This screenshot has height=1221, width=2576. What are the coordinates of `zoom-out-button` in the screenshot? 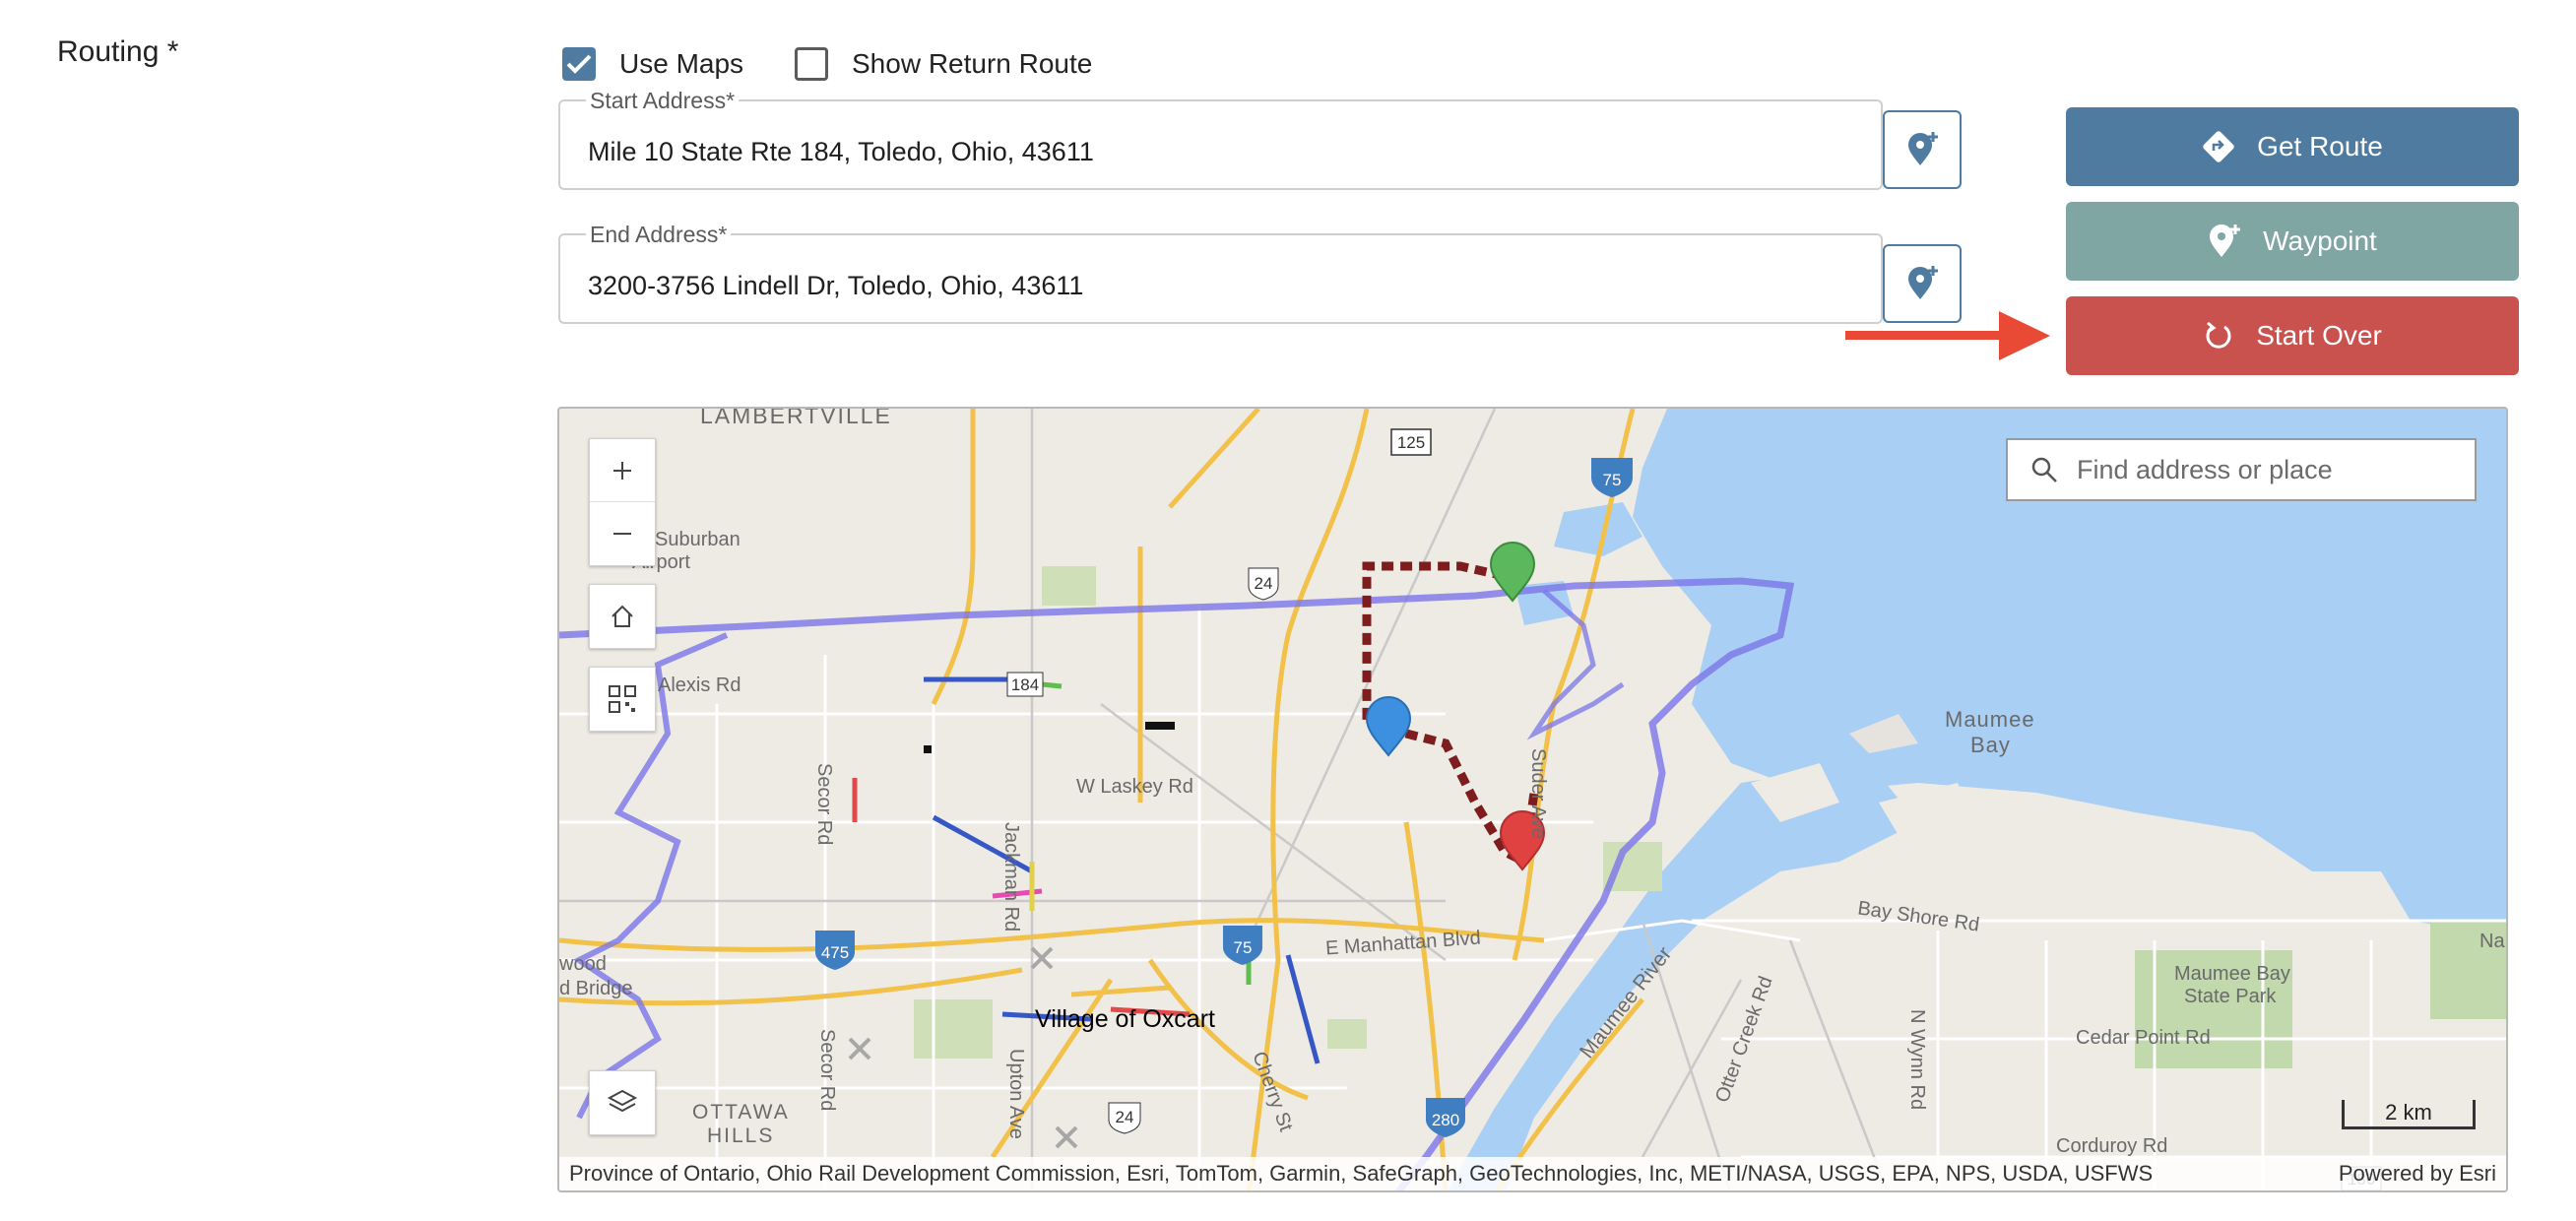 It's located at (622, 533).